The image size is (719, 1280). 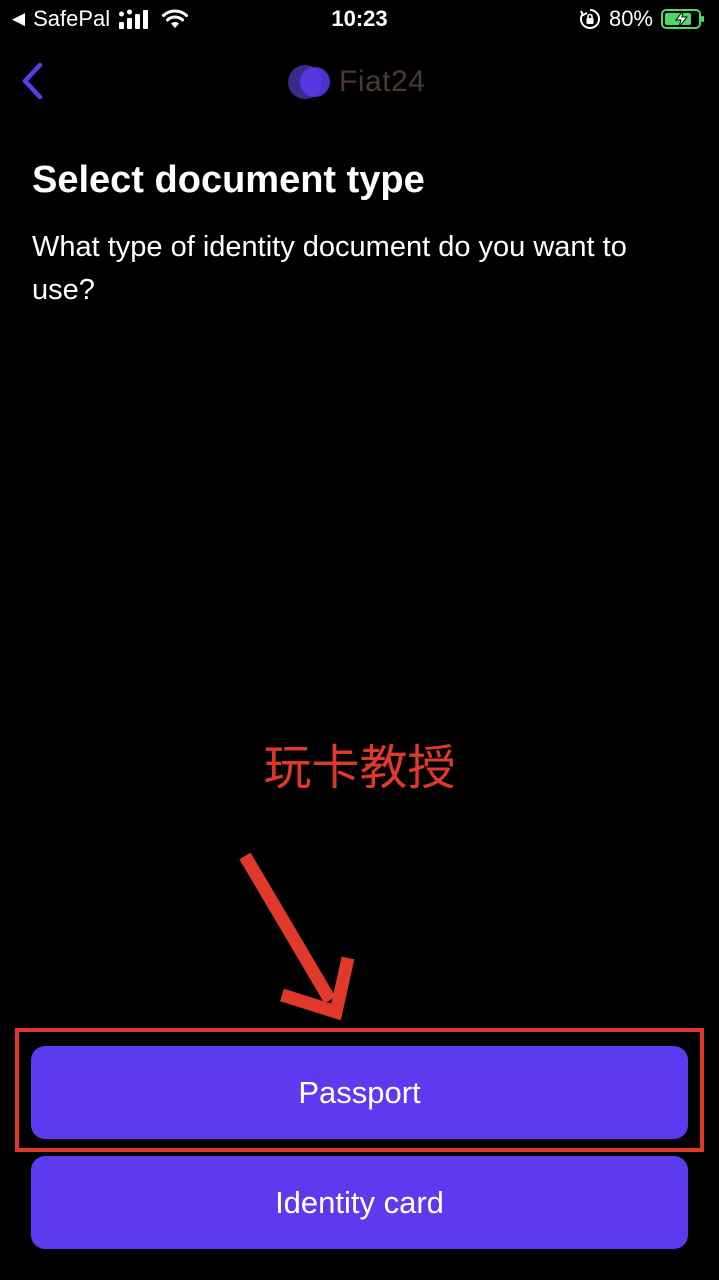 I want to click on status-right-group: 80%, so click(x=642, y=19).